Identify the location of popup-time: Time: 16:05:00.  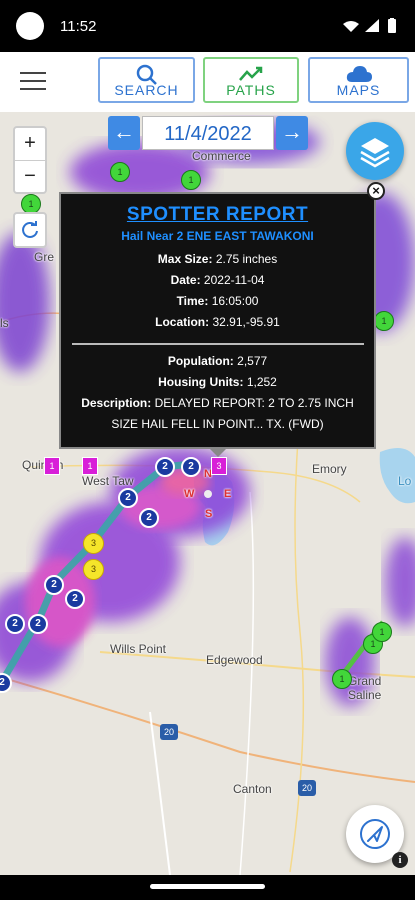
(217, 301).